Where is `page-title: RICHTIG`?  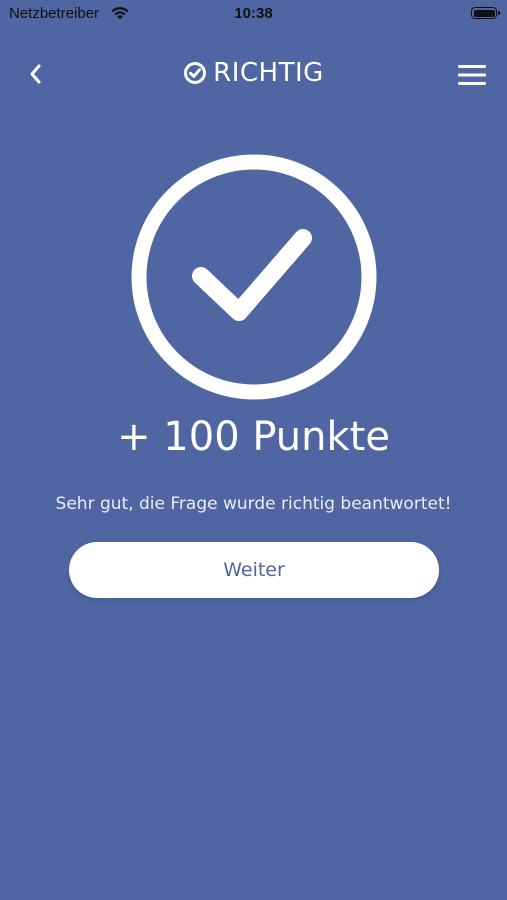
page-title: RICHTIG is located at coordinates (268, 73).